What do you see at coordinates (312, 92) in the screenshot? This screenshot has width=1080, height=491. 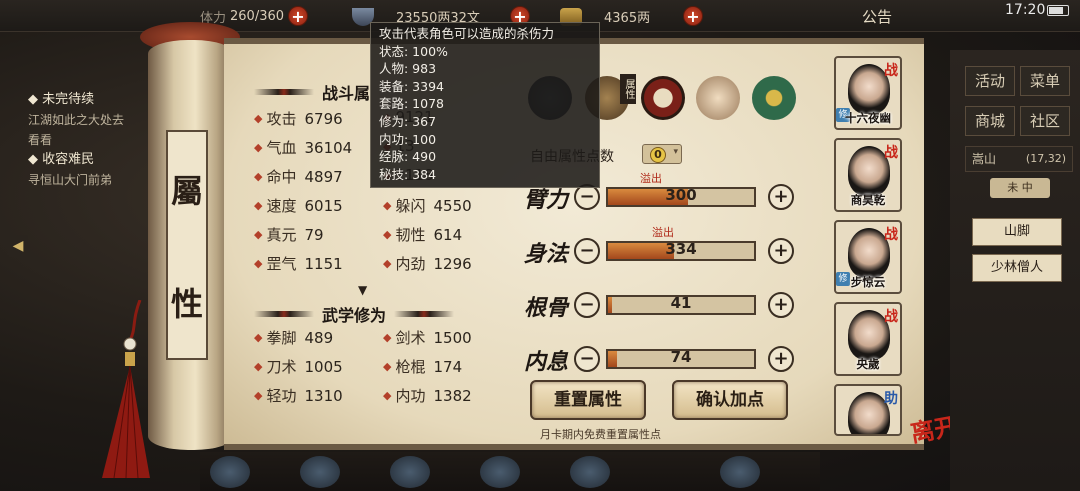 I see `combat-section-title: 战斗属` at bounding box center [312, 92].